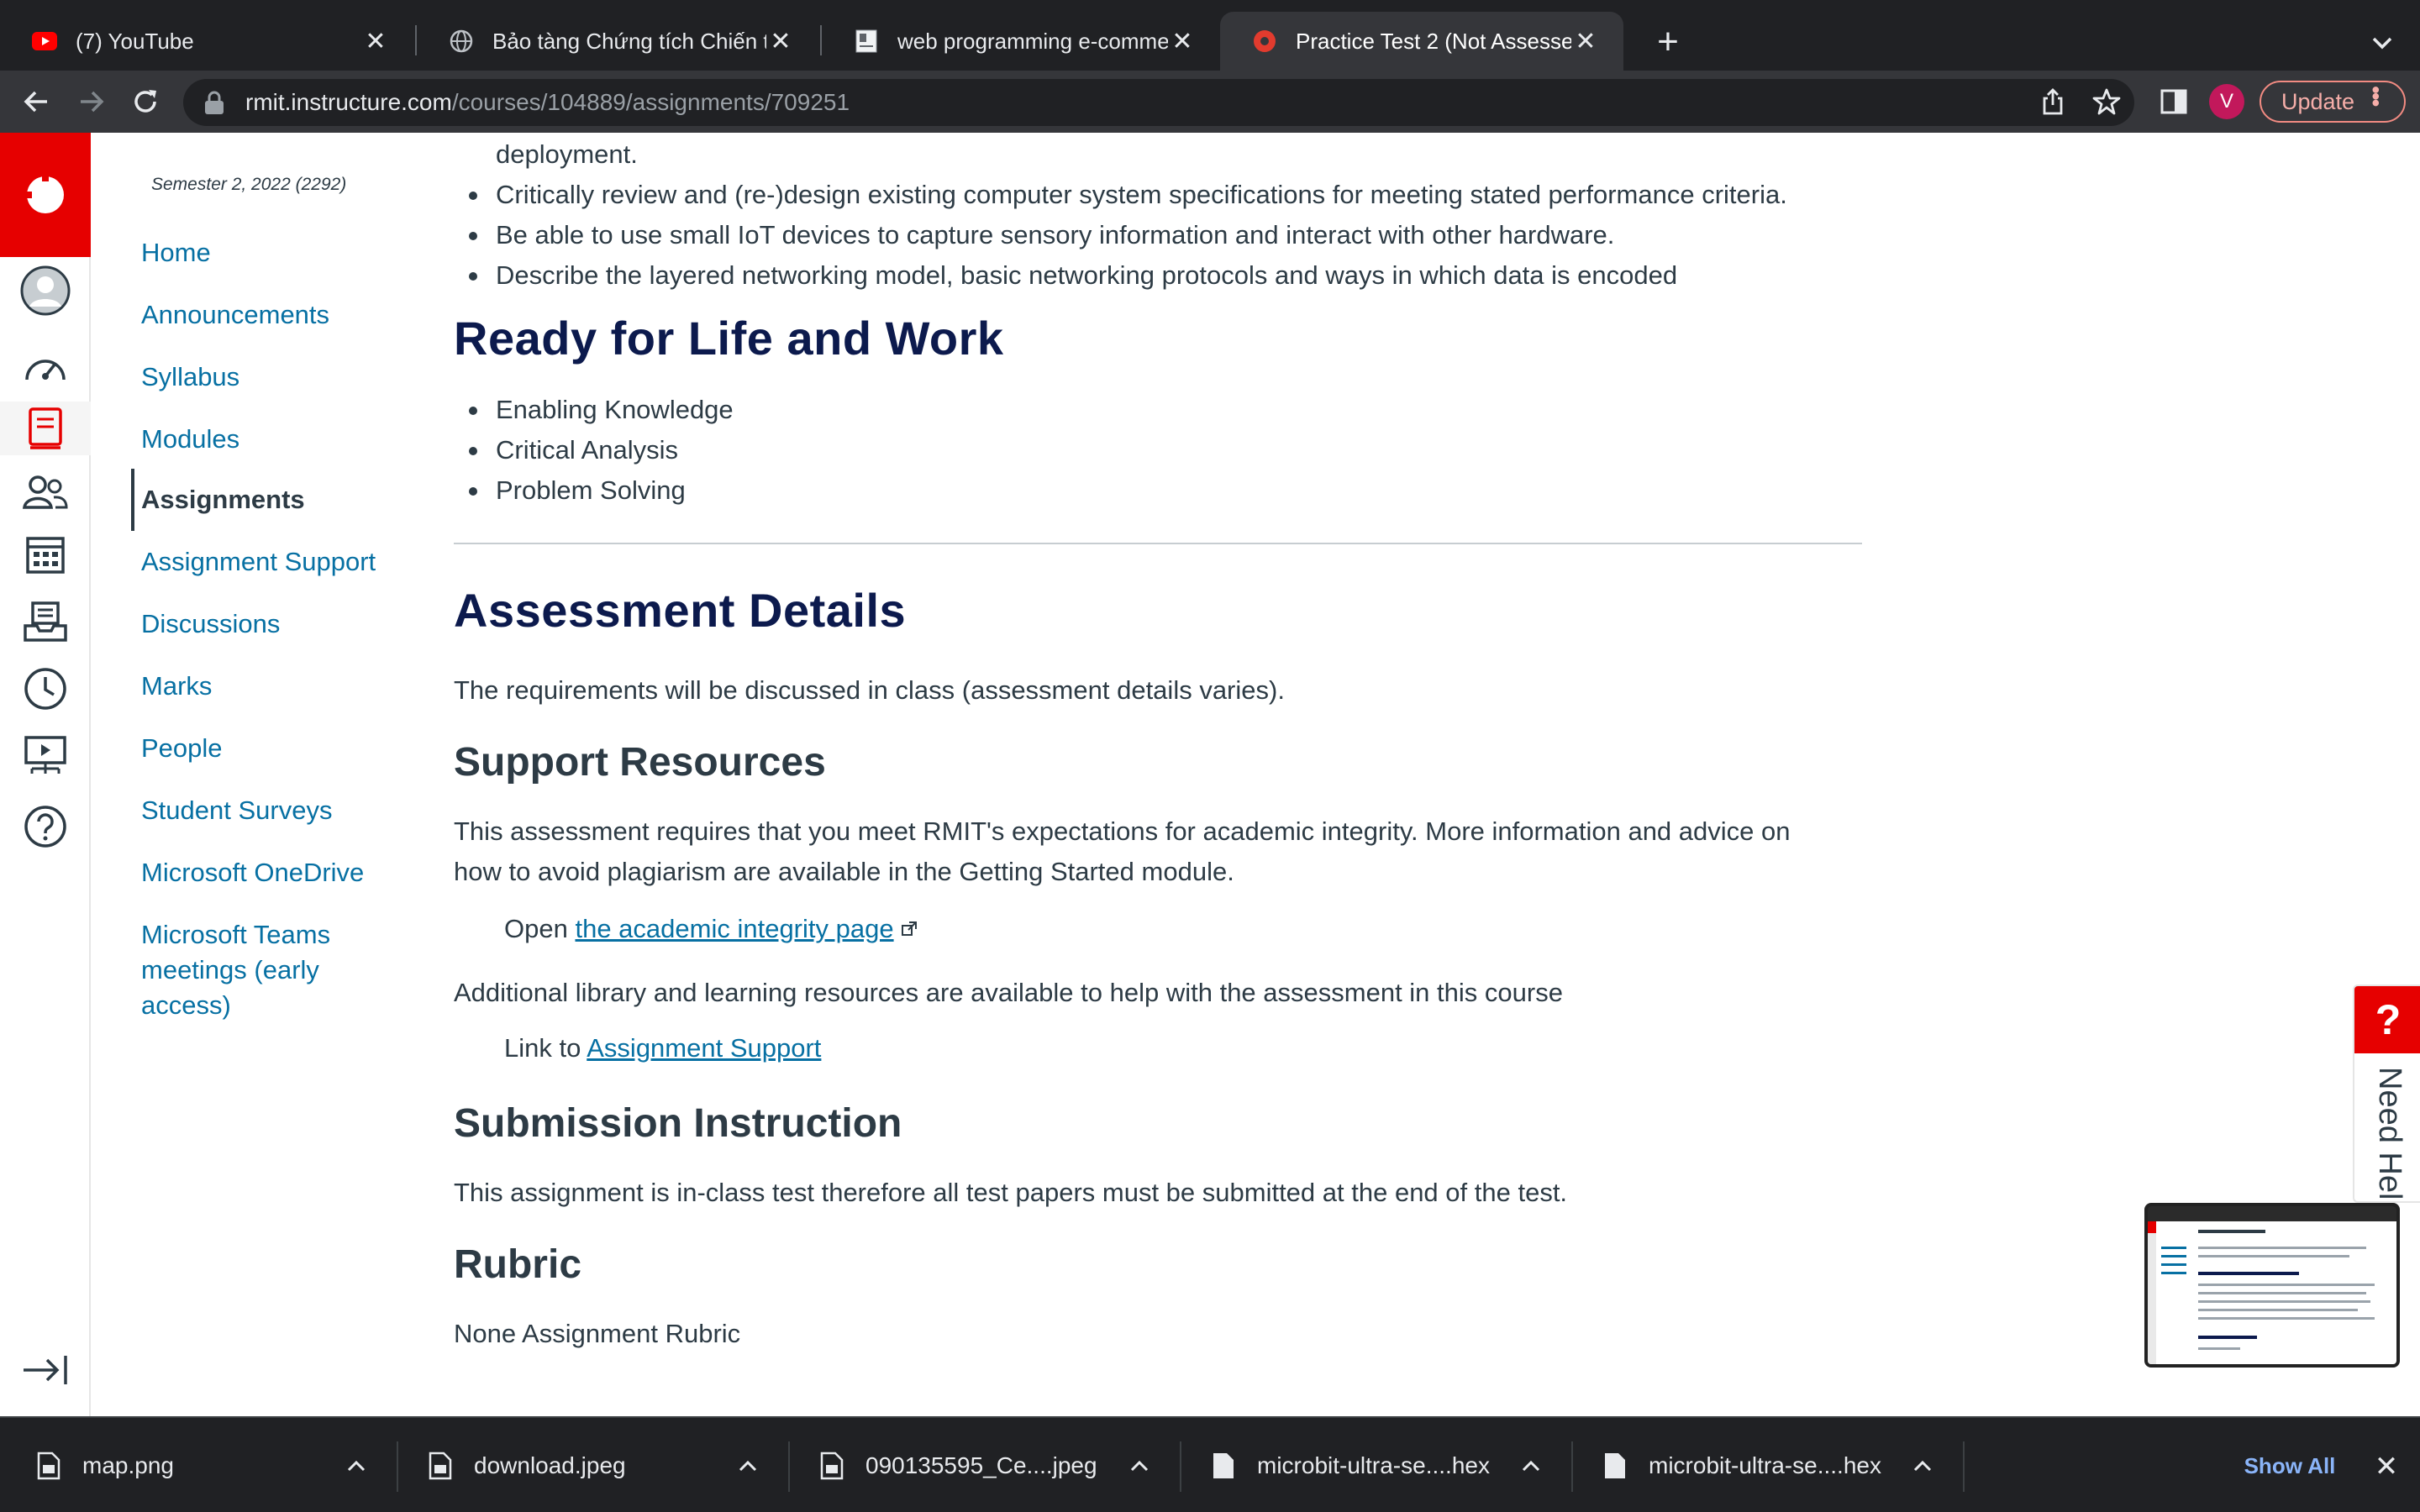 The width and height of the screenshot is (2420, 1512). What do you see at coordinates (135, 41) in the screenshot?
I see `tab-title: (7) YouTube` at bounding box center [135, 41].